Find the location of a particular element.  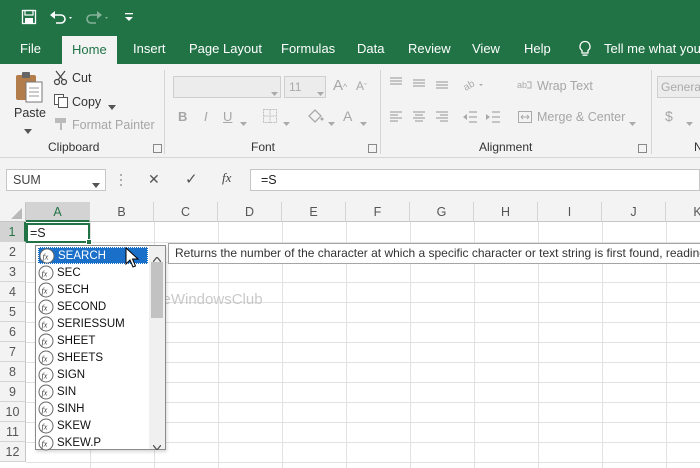

row-header: 1 is located at coordinates (13, 232).